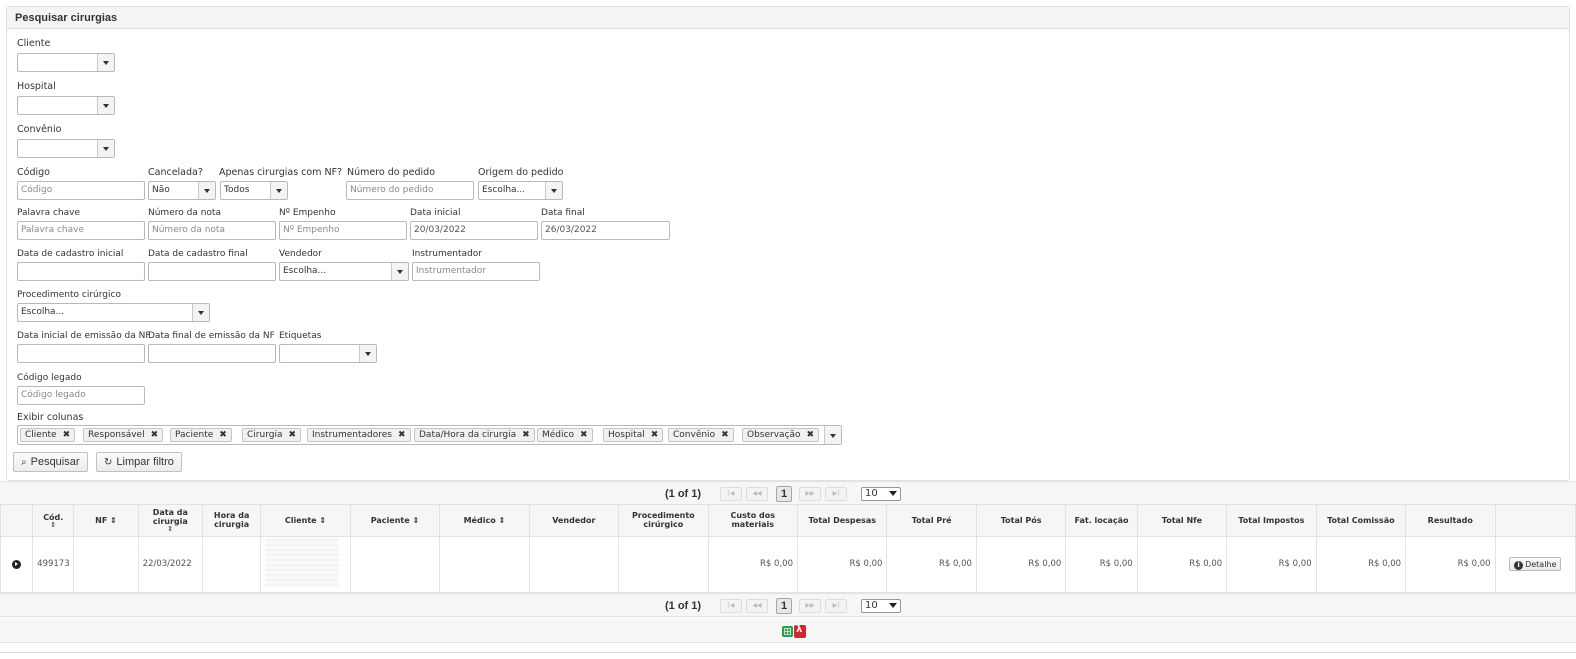  I want to click on col-total-pre: Total Pré, so click(931, 521).